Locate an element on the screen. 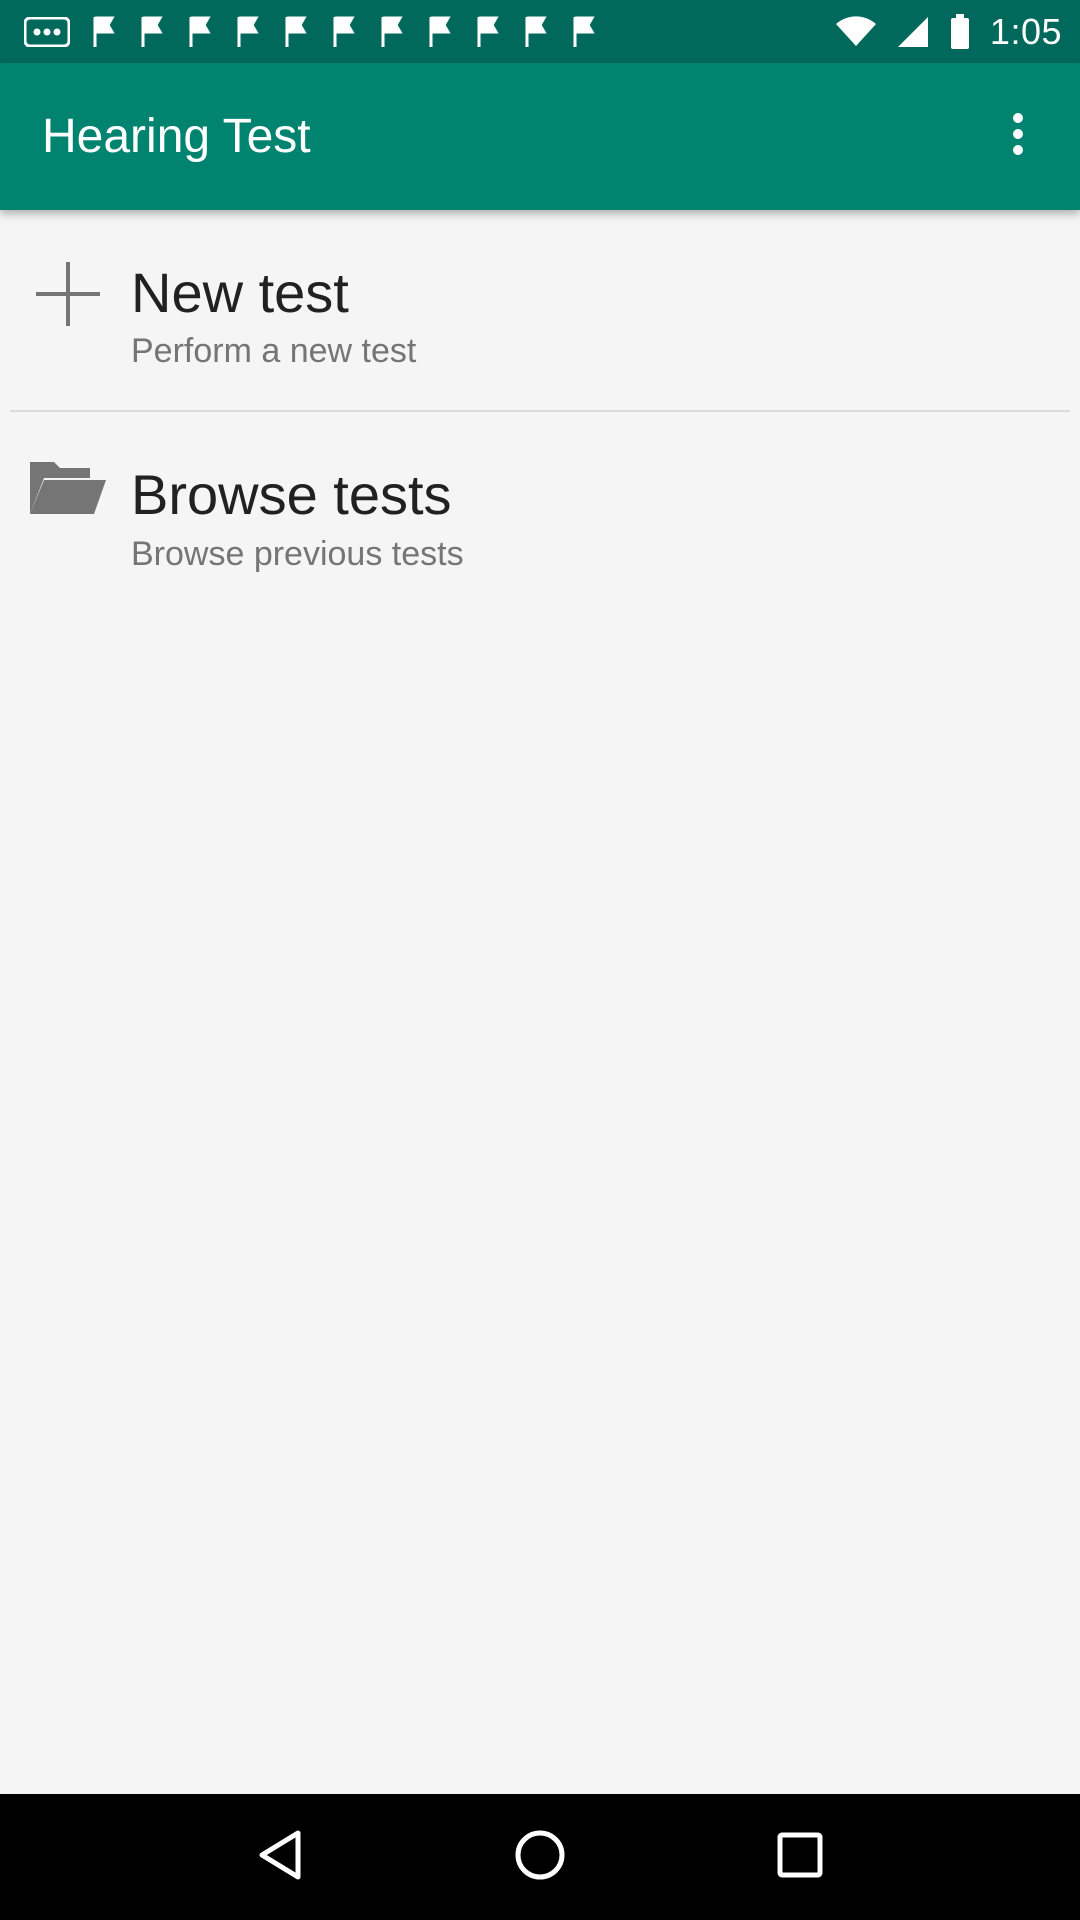 The height and width of the screenshot is (1920, 1080). folder-icon is located at coordinates (68, 488).